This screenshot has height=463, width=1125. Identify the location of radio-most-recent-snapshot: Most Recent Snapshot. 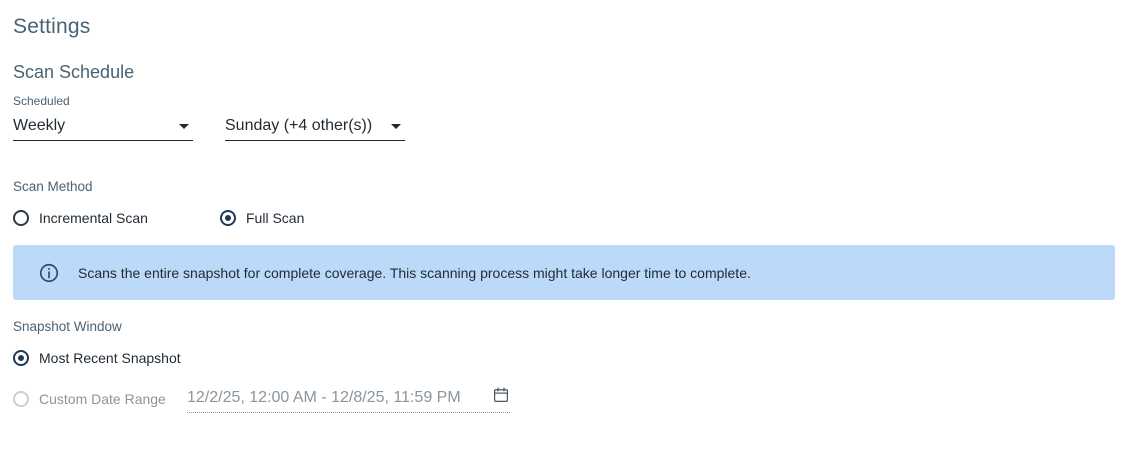
(97, 358).